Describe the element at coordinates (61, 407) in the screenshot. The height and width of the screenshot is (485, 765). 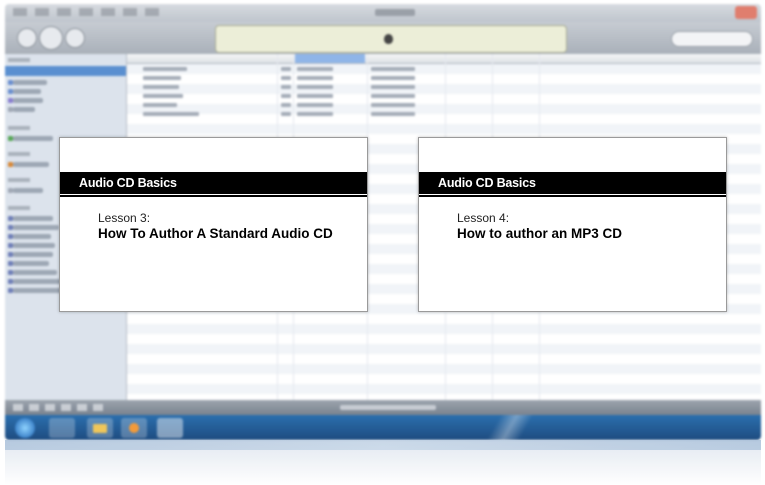
I see `playlist-control-buttons` at that location.